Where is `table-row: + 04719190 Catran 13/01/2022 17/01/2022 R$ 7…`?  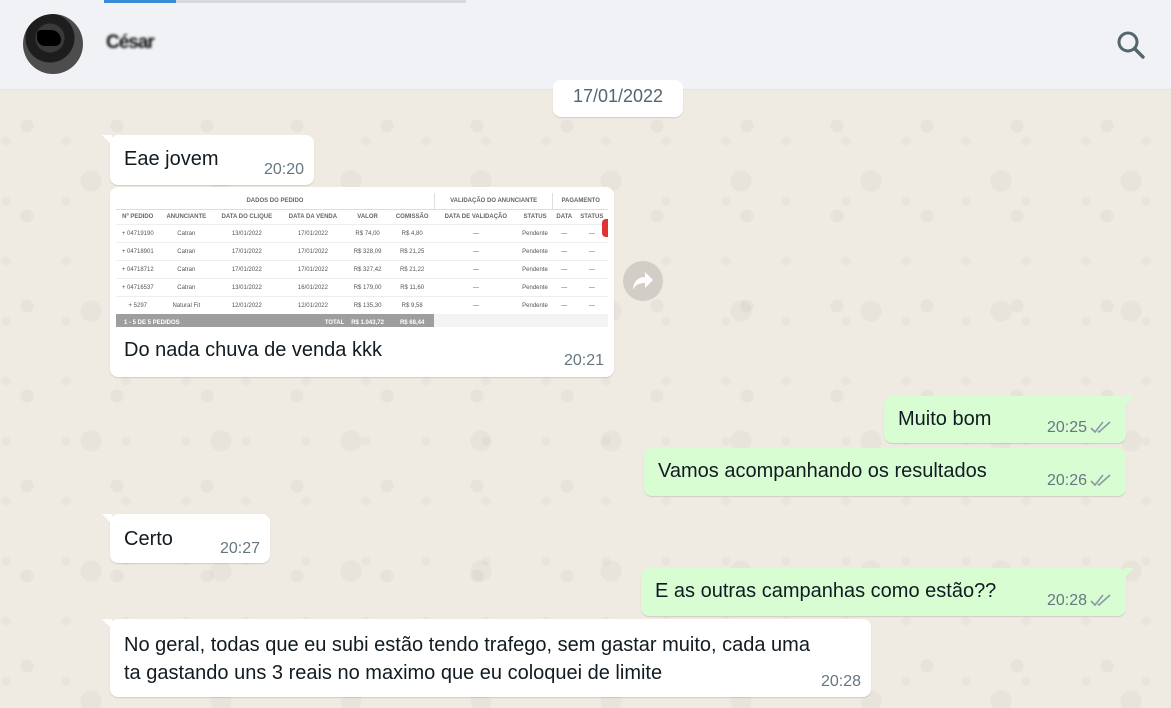 table-row: + 04719190 Catran 13/01/2022 17/01/2022 R$ 7… is located at coordinates (362, 233).